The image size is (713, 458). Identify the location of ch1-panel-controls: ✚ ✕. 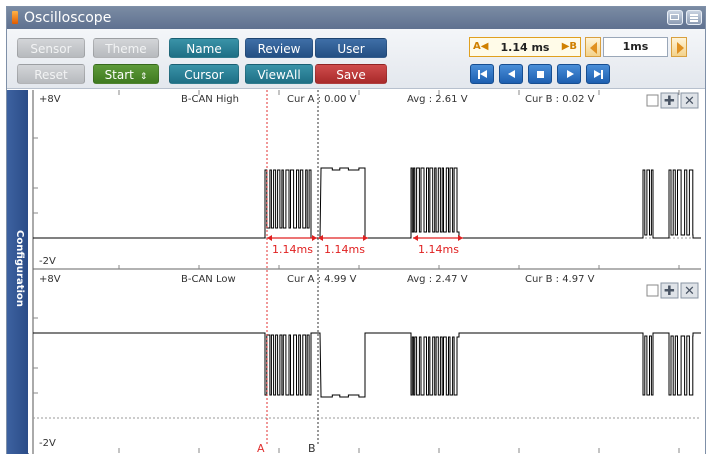
(672, 100).